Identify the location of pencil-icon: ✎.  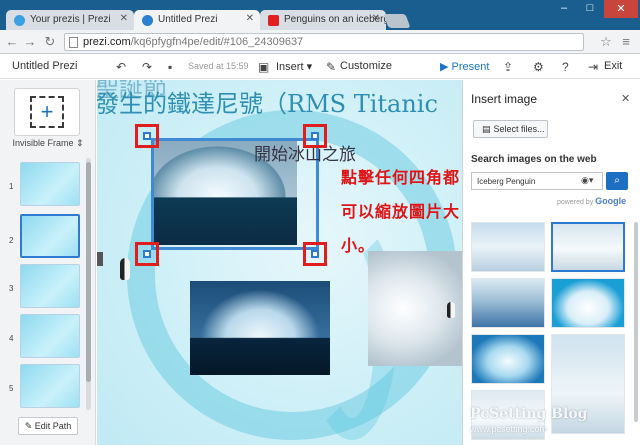
(28, 426).